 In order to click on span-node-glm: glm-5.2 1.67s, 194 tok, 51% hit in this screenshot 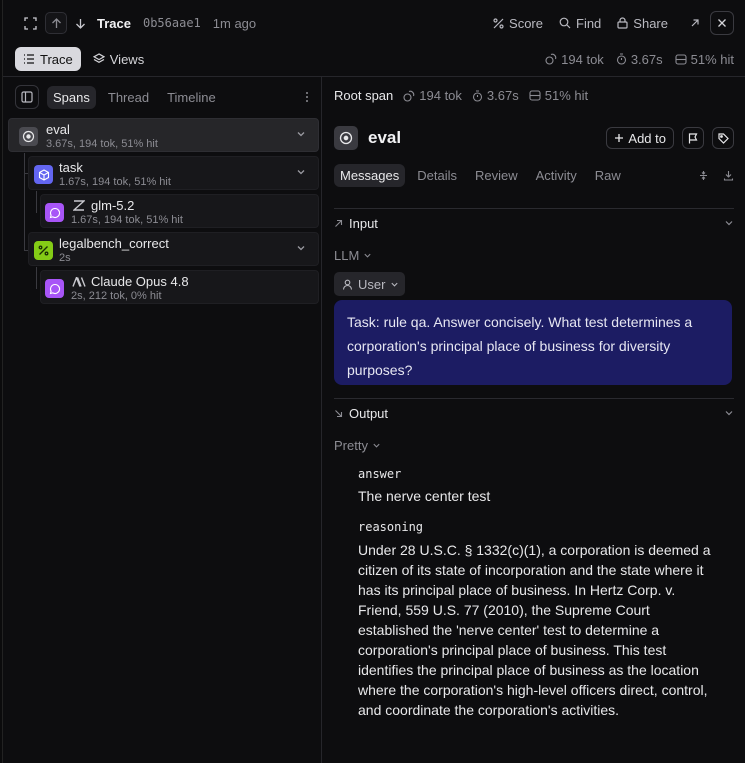, I will do `click(179, 211)`.